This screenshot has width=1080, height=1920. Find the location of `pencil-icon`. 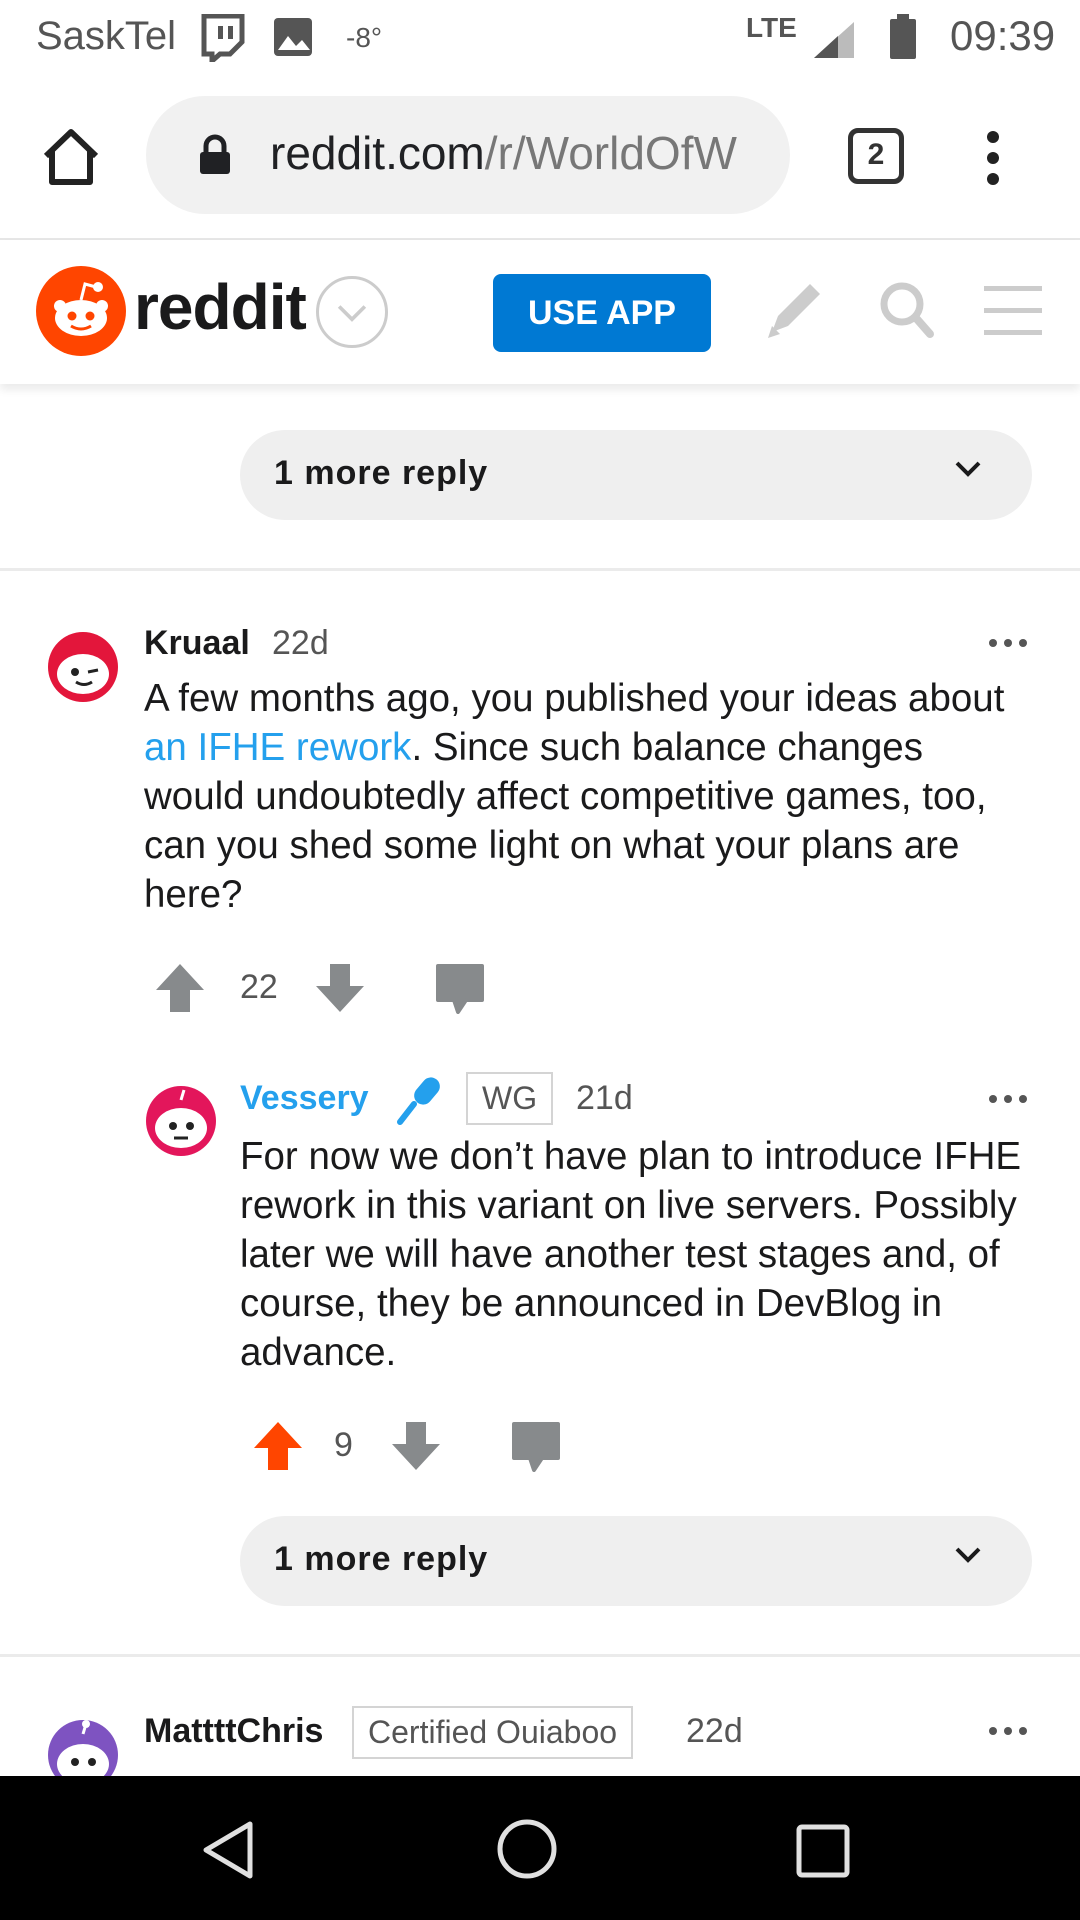

pencil-icon is located at coordinates (793, 309).